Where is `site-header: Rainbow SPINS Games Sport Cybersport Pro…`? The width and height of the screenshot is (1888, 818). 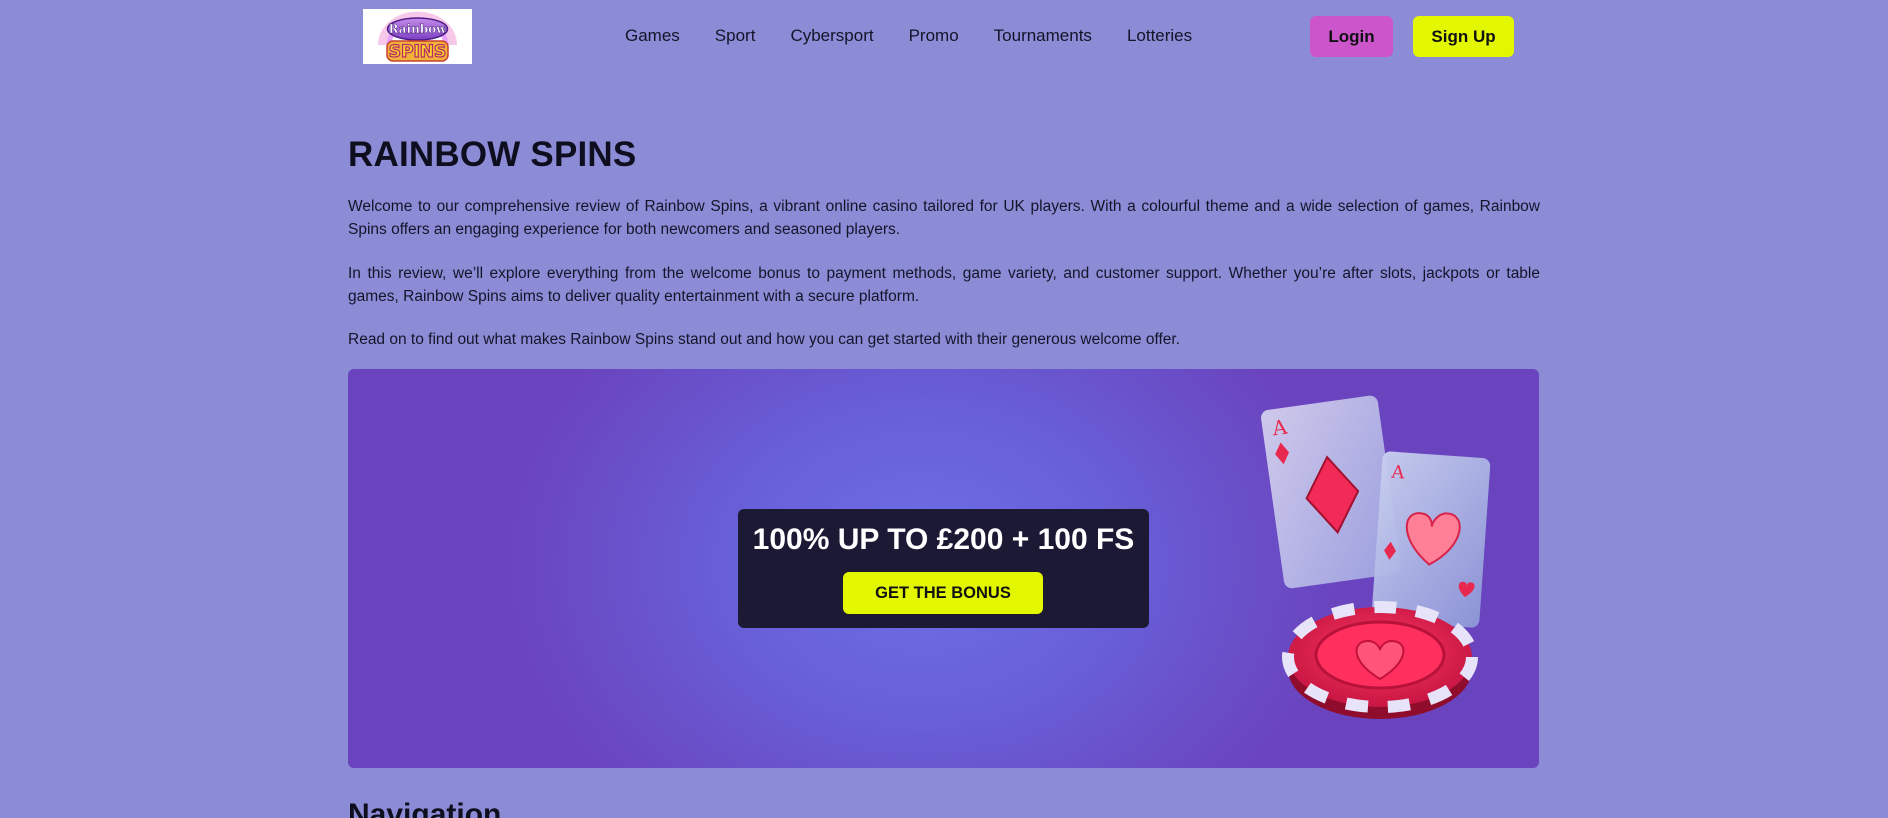 site-header: Rainbow SPINS Games Sport Cybersport Pro… is located at coordinates (944, 36).